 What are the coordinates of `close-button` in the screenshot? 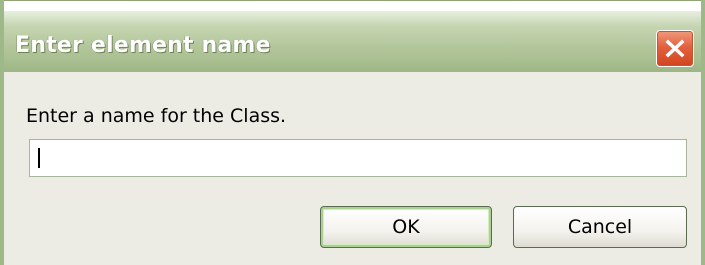 It's located at (675, 48).